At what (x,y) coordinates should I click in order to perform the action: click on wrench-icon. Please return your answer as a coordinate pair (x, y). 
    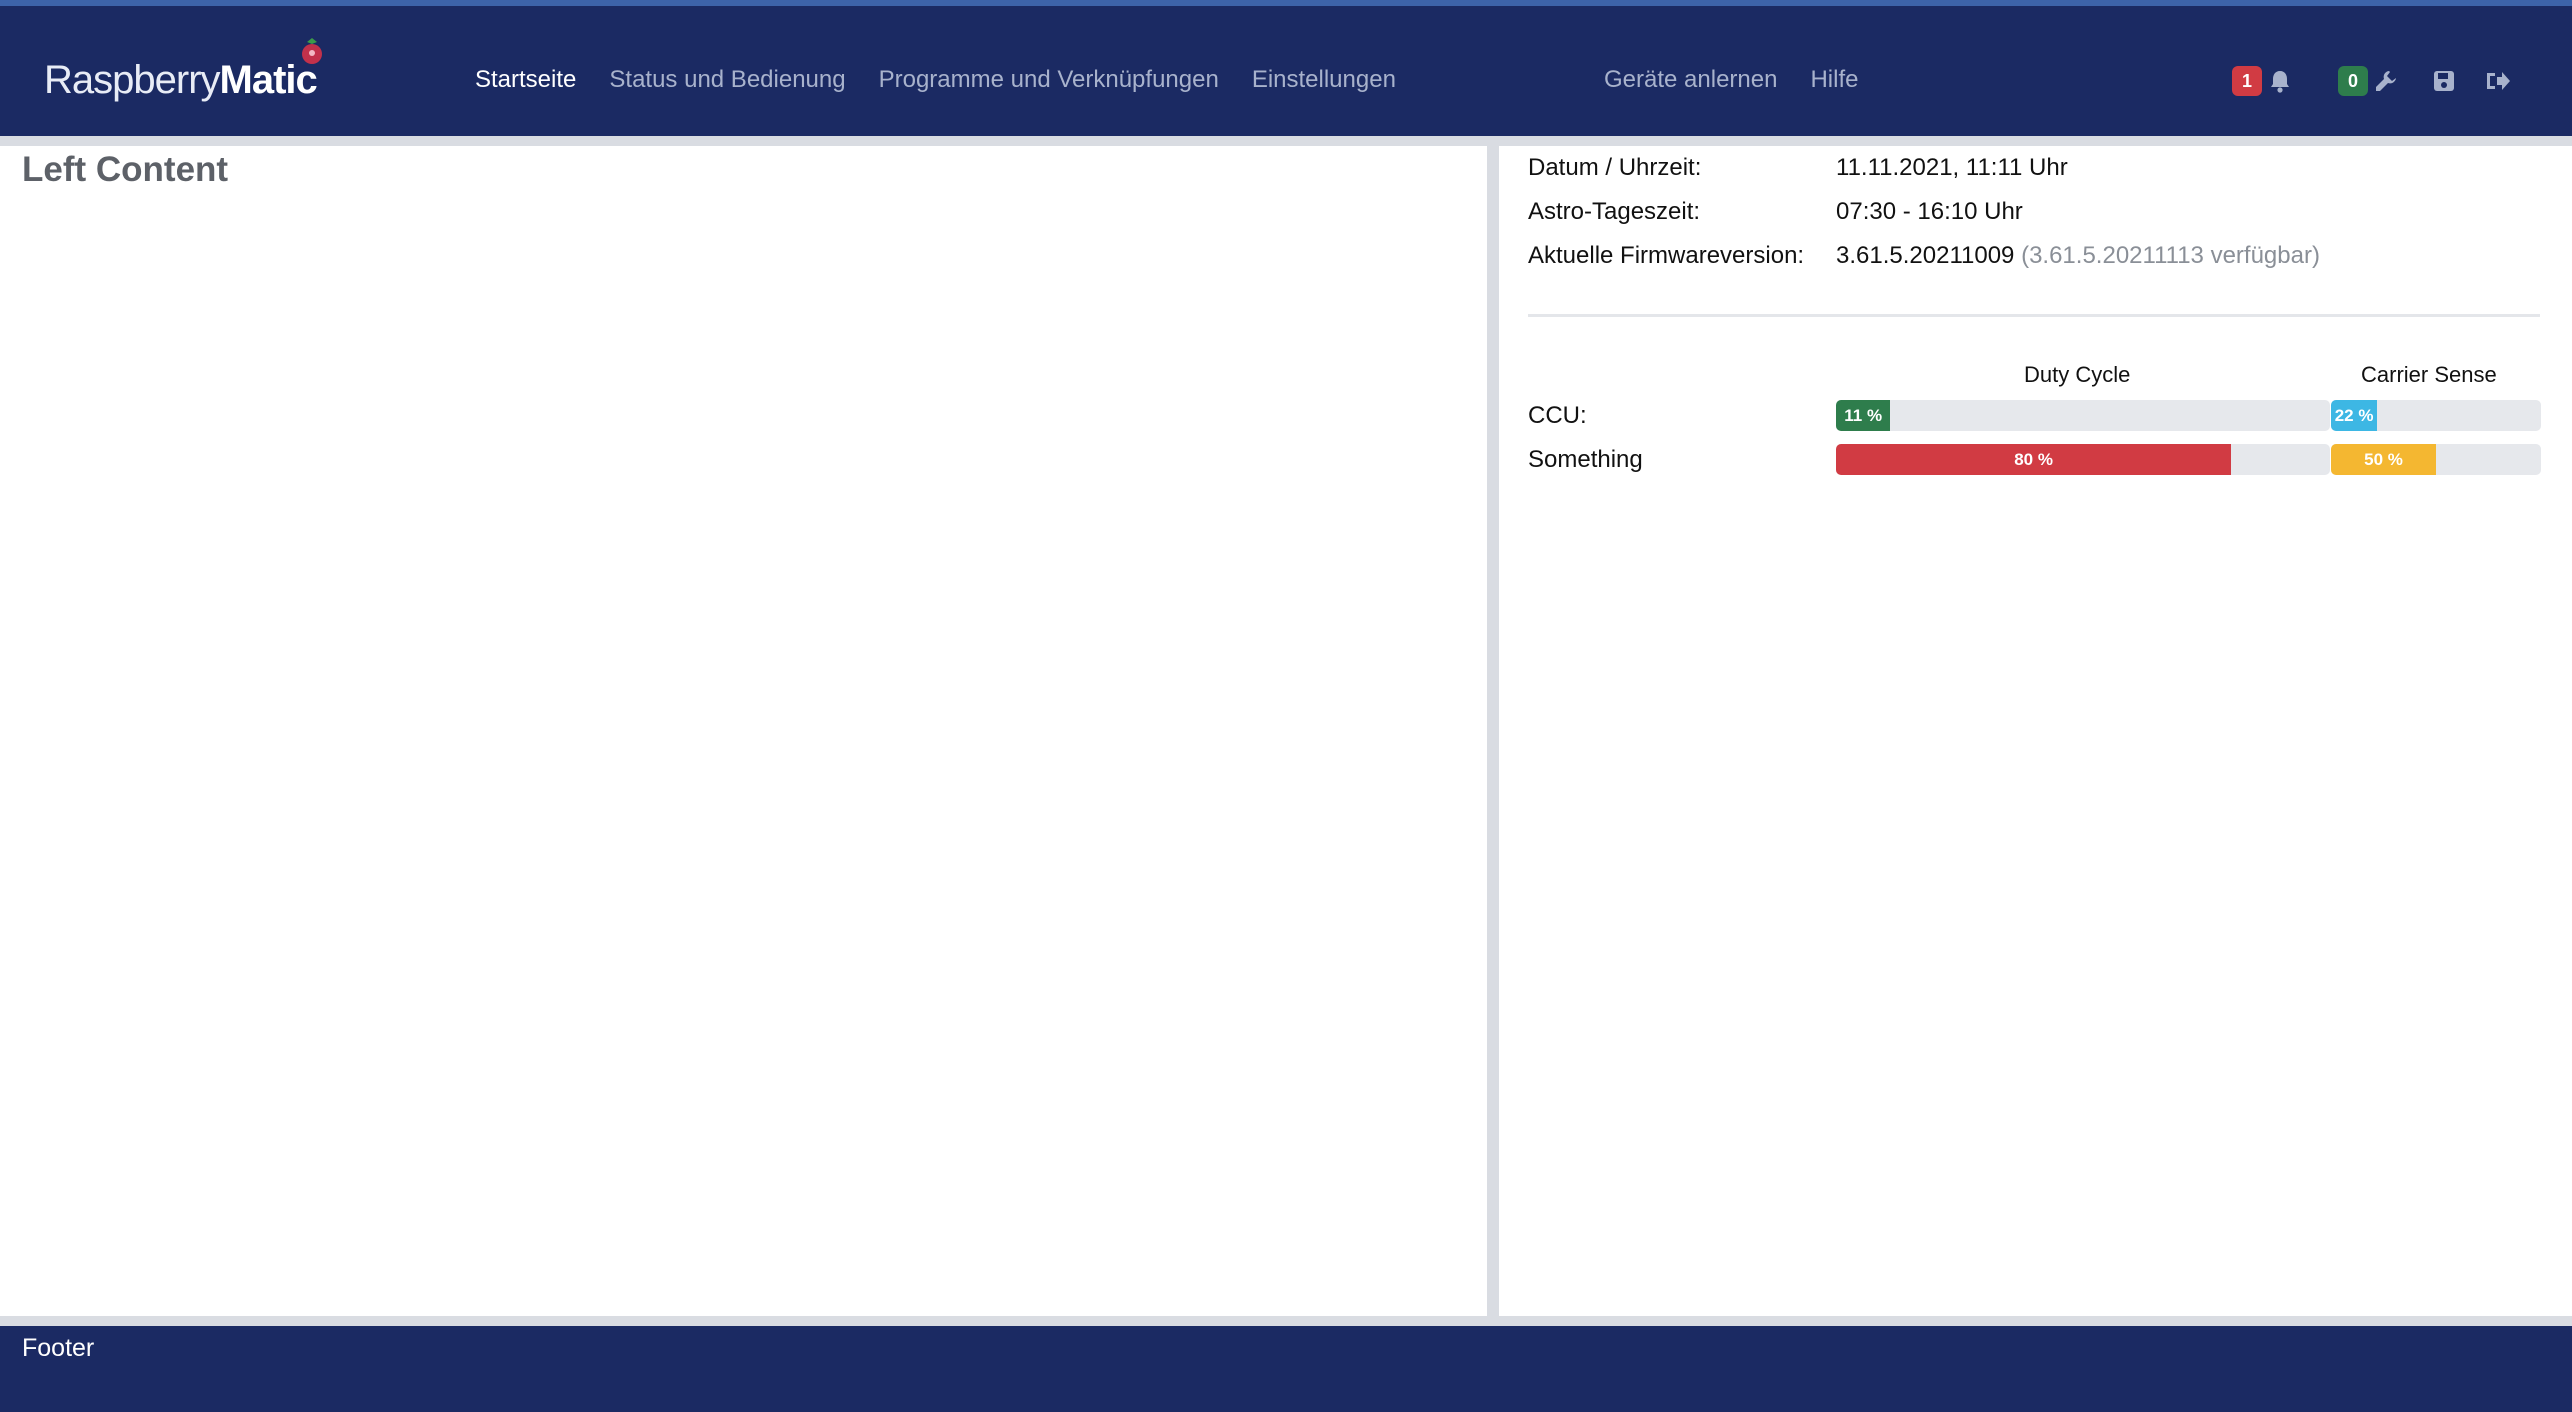
    Looking at the image, I should click on (2386, 81).